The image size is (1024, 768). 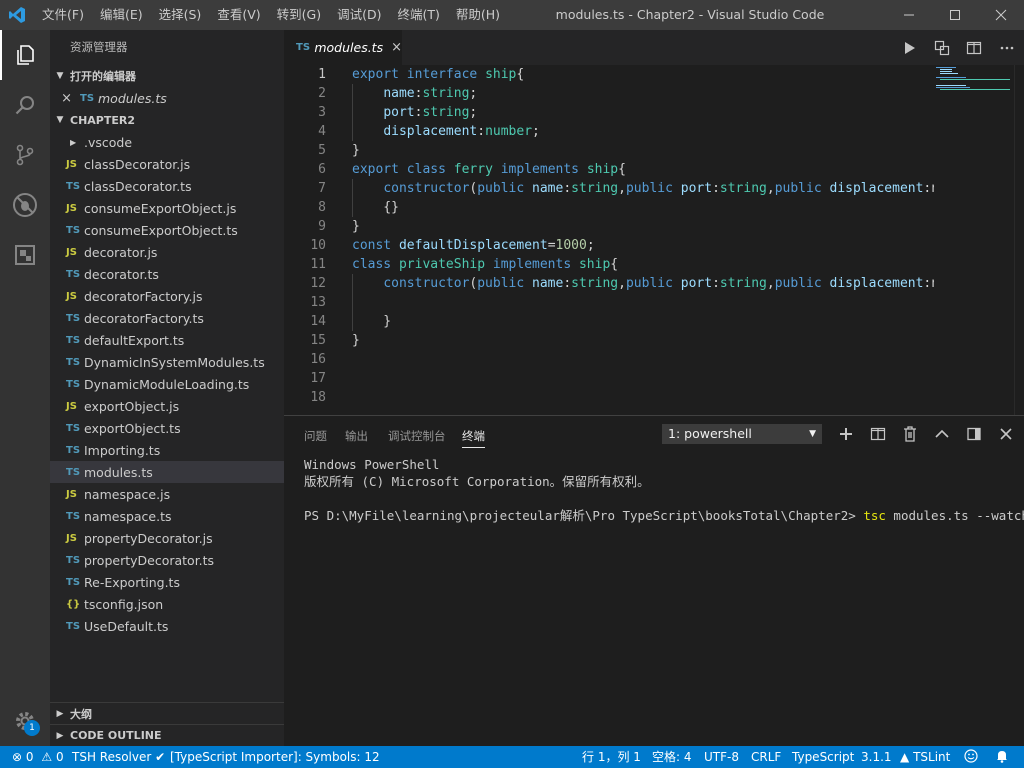 I want to click on tab-terminal: 终端, so click(x=473, y=438).